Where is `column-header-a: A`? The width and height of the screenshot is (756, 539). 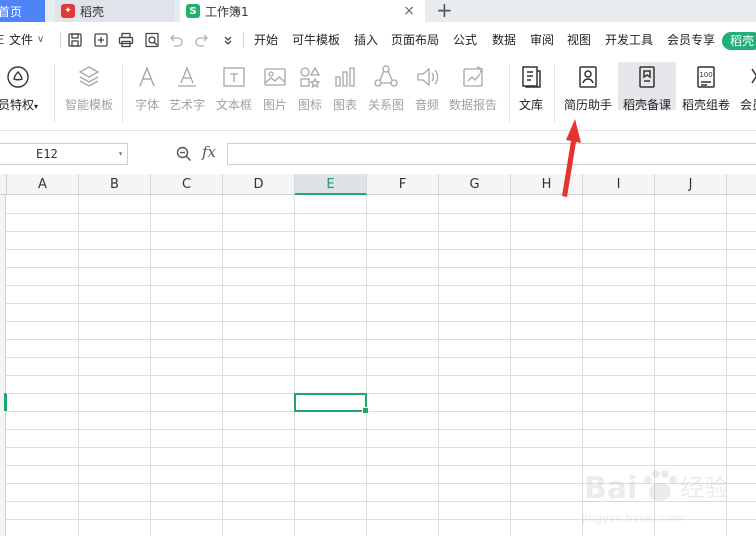
column-header-a: A is located at coordinates (43, 184).